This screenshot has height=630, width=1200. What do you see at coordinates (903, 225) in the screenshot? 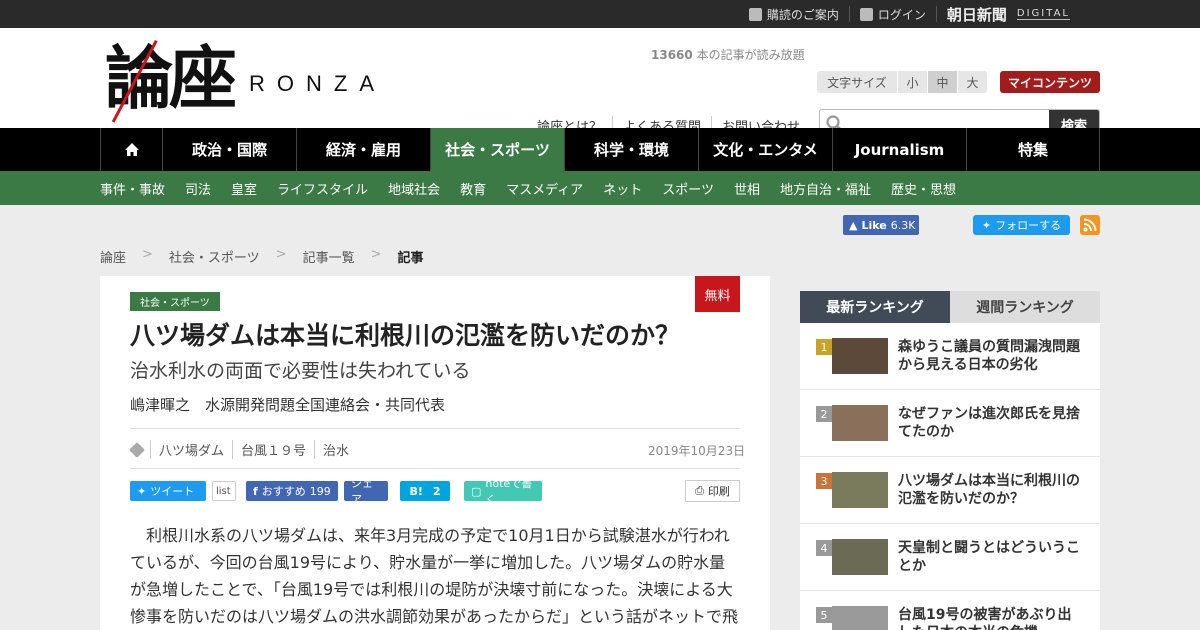
I see `fb-like-count: 6.3K` at bounding box center [903, 225].